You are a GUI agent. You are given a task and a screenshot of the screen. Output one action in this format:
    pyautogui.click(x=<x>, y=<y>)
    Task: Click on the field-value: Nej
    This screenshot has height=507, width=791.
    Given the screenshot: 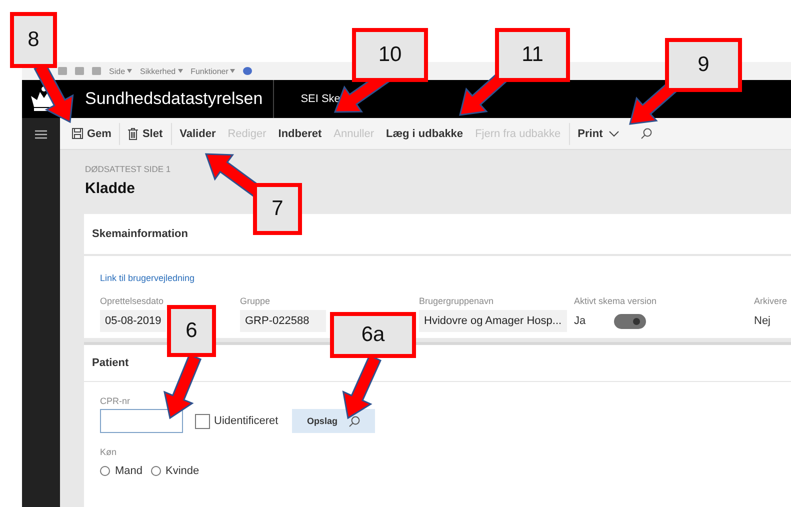 What is the action you would take?
    pyautogui.click(x=763, y=321)
    